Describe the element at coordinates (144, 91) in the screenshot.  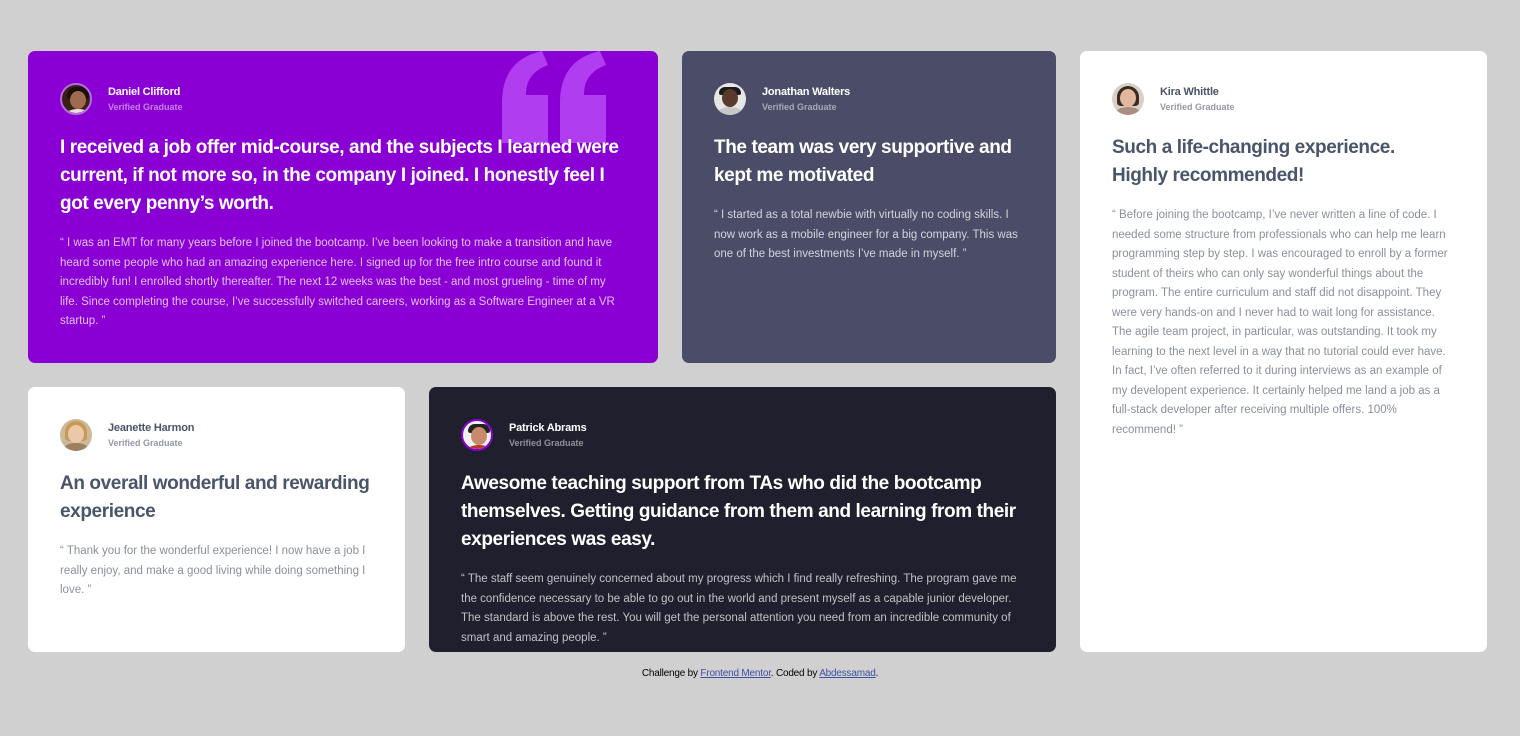
I see `author-name: Daniel Clifford` at that location.